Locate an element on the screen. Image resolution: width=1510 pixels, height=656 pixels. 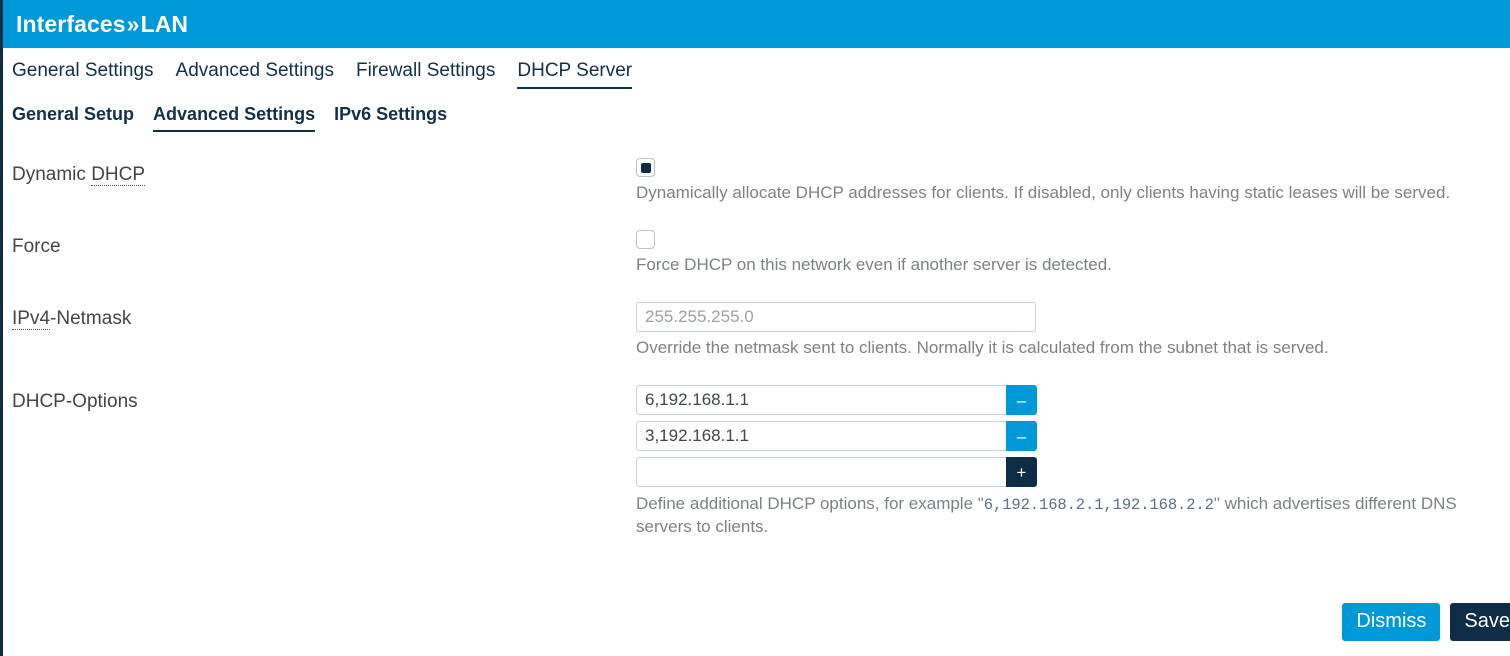
label-ipv4-netmask: IPv4-Netmask is located at coordinates (324, 316).